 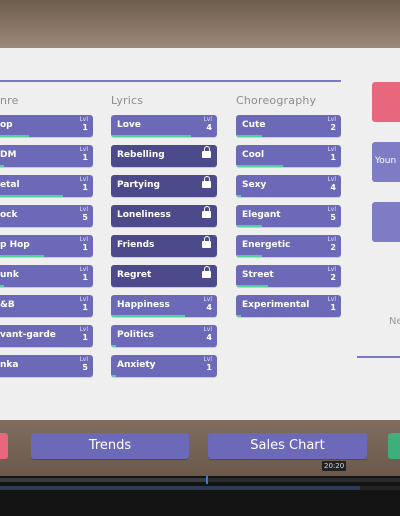 I want to click on sales-chart-button: Sales Chart, so click(x=287, y=446).